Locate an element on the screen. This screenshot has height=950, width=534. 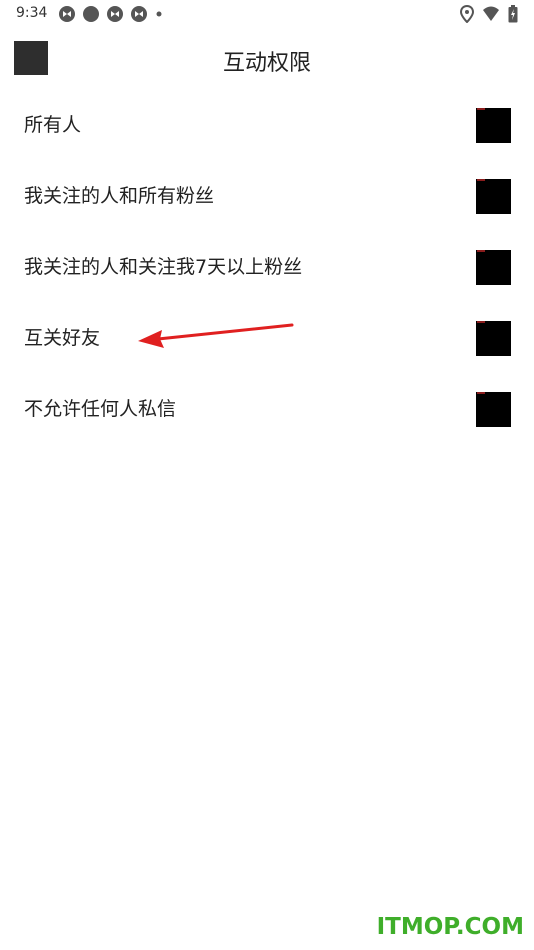
option-label: 我关注的人和所有粉丝 is located at coordinates (119, 196).